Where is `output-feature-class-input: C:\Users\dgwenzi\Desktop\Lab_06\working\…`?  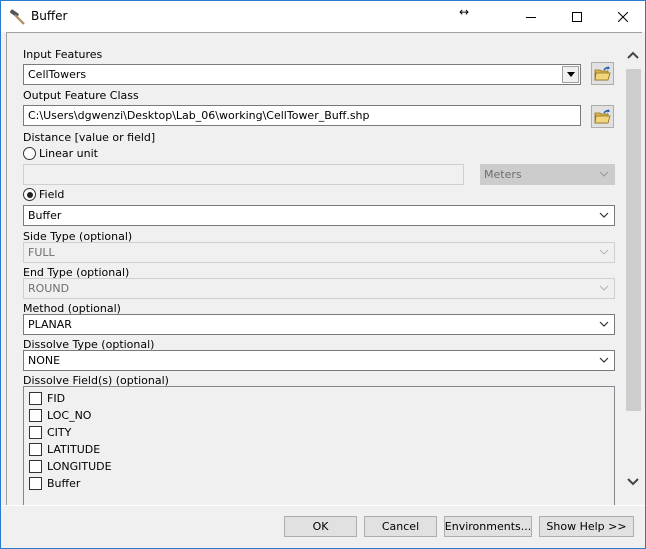 output-feature-class-input: C:\Users\dgwenzi\Desktop\Lab_06\working\… is located at coordinates (302, 115).